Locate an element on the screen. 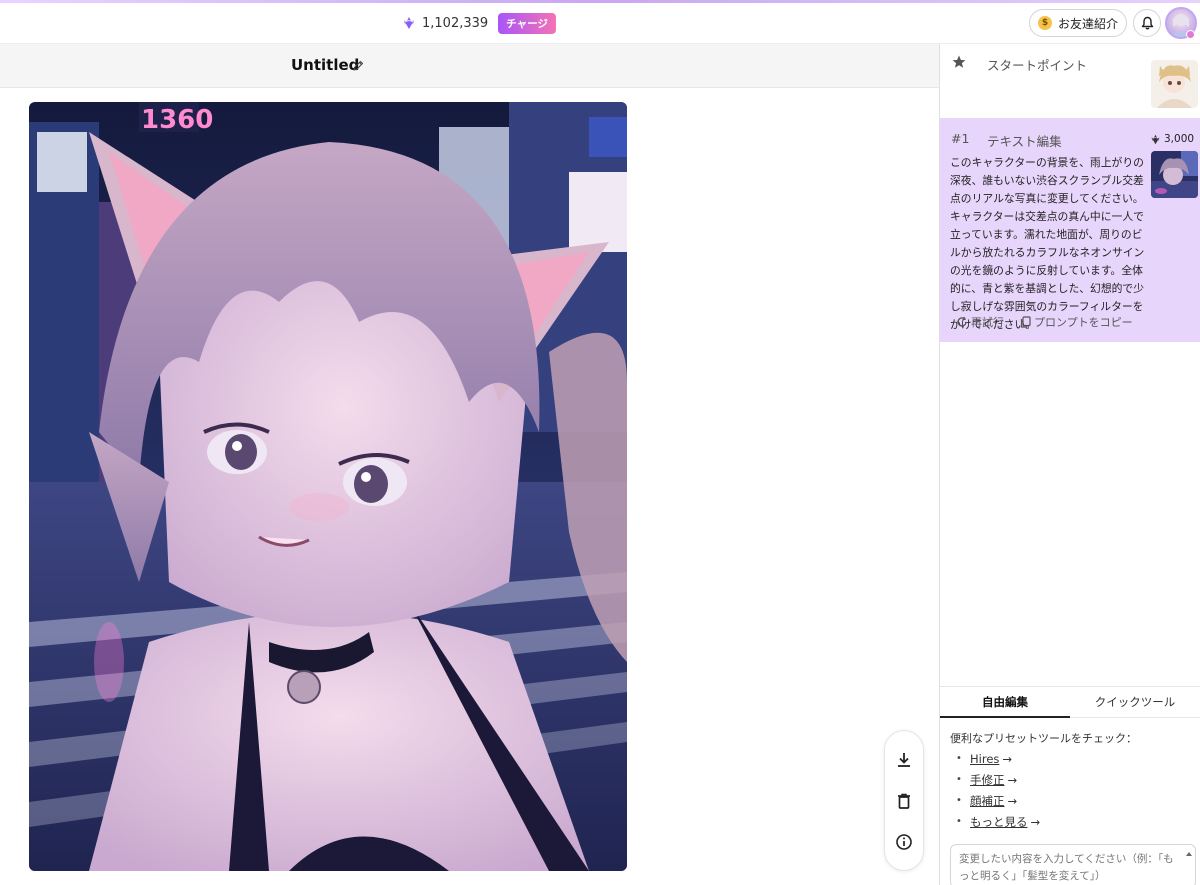 Image resolution: width=1200 pixels, height=885 pixels. delete-button is located at coordinates (904, 801).